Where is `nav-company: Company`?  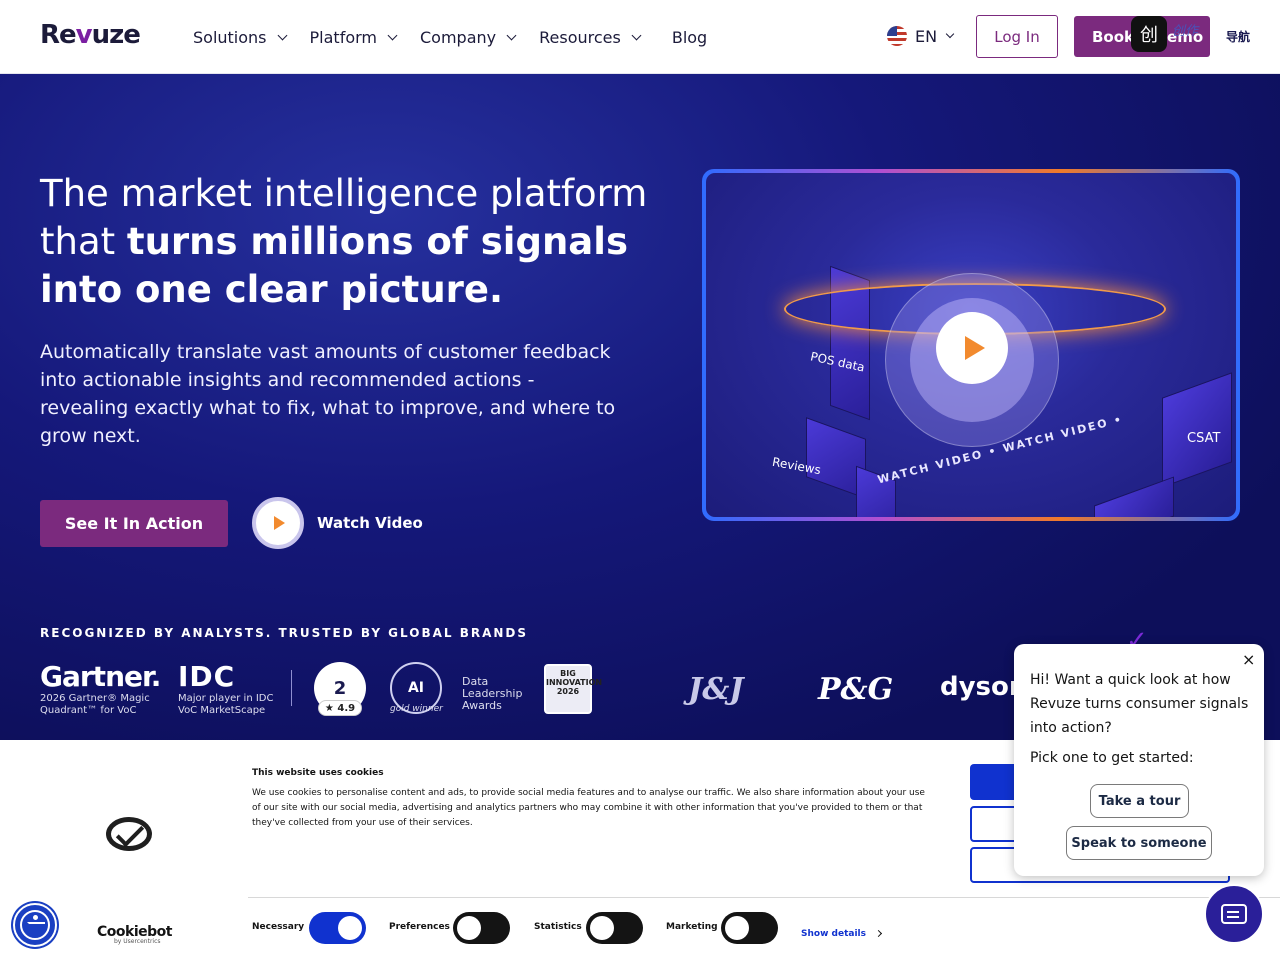
nav-company: Company is located at coordinates (468, 37).